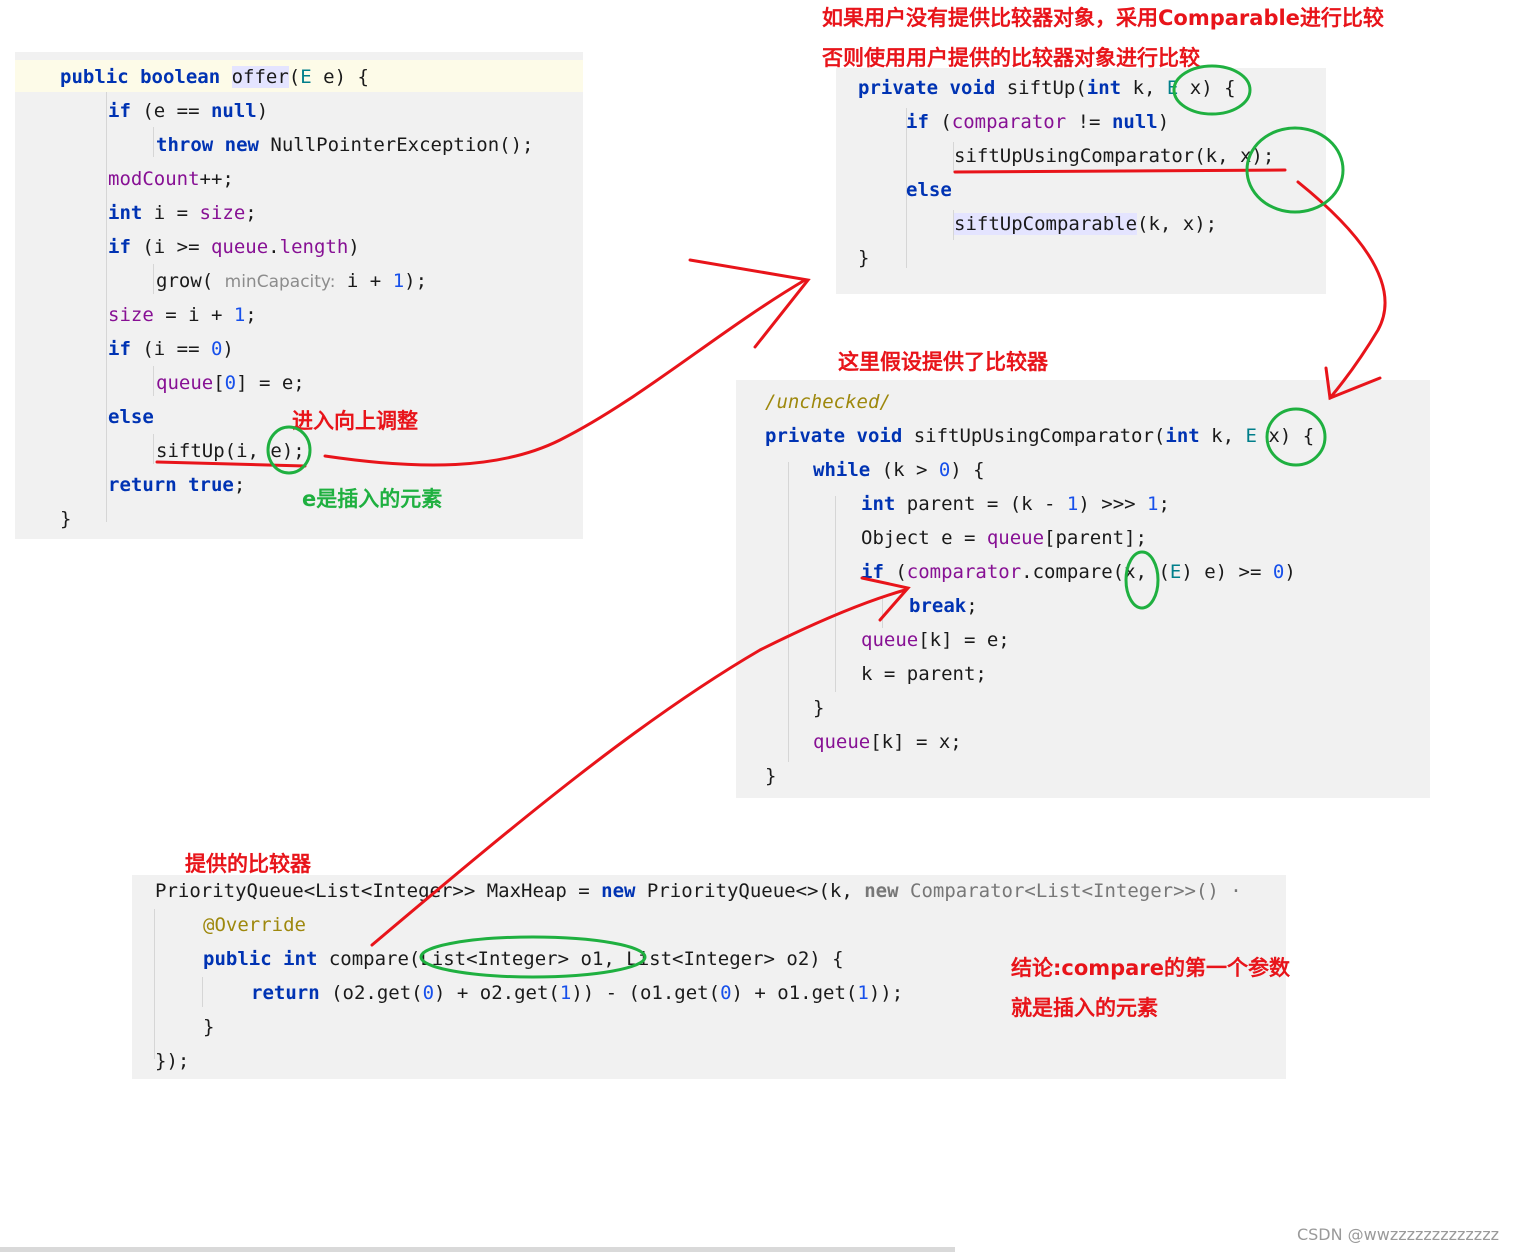 Image resolution: width=1515 pixels, height=1252 pixels. I want to click on arrow-compare-to-if, so click(638, 767).